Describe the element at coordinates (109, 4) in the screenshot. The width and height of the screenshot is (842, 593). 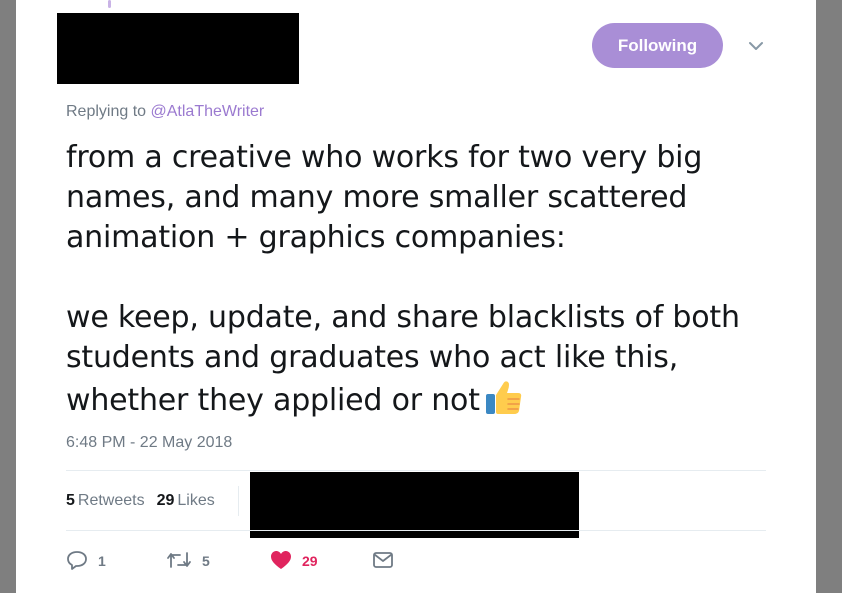
I see `thread-connector-line` at that location.